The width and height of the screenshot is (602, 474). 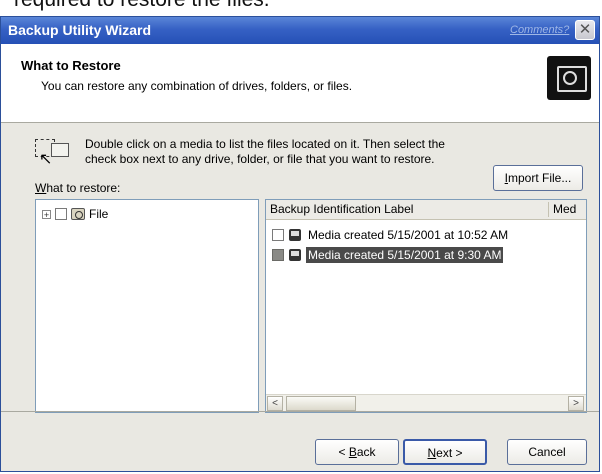 I want to click on footer-divider, so click(x=300, y=411).